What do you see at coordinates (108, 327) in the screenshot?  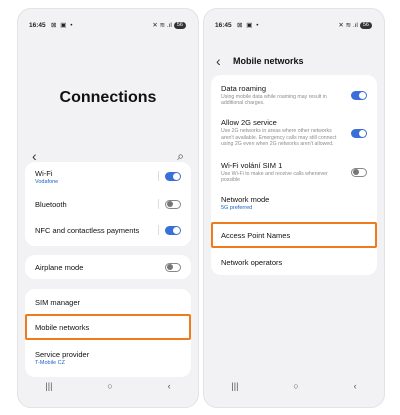 I see `mobile-networks-row: Mobile networks` at bounding box center [108, 327].